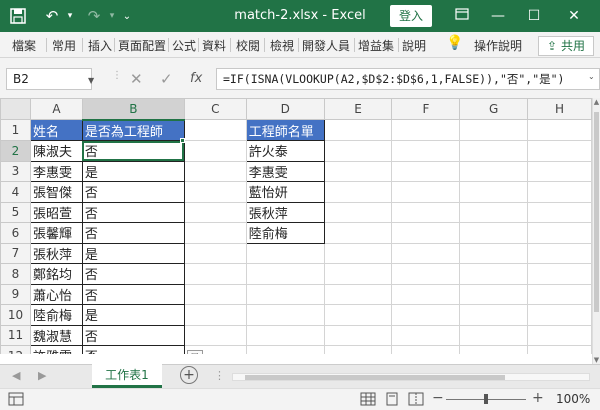 The height and width of the screenshot is (410, 600). What do you see at coordinates (15, 349) in the screenshot?
I see `row-header: 12` at bounding box center [15, 349].